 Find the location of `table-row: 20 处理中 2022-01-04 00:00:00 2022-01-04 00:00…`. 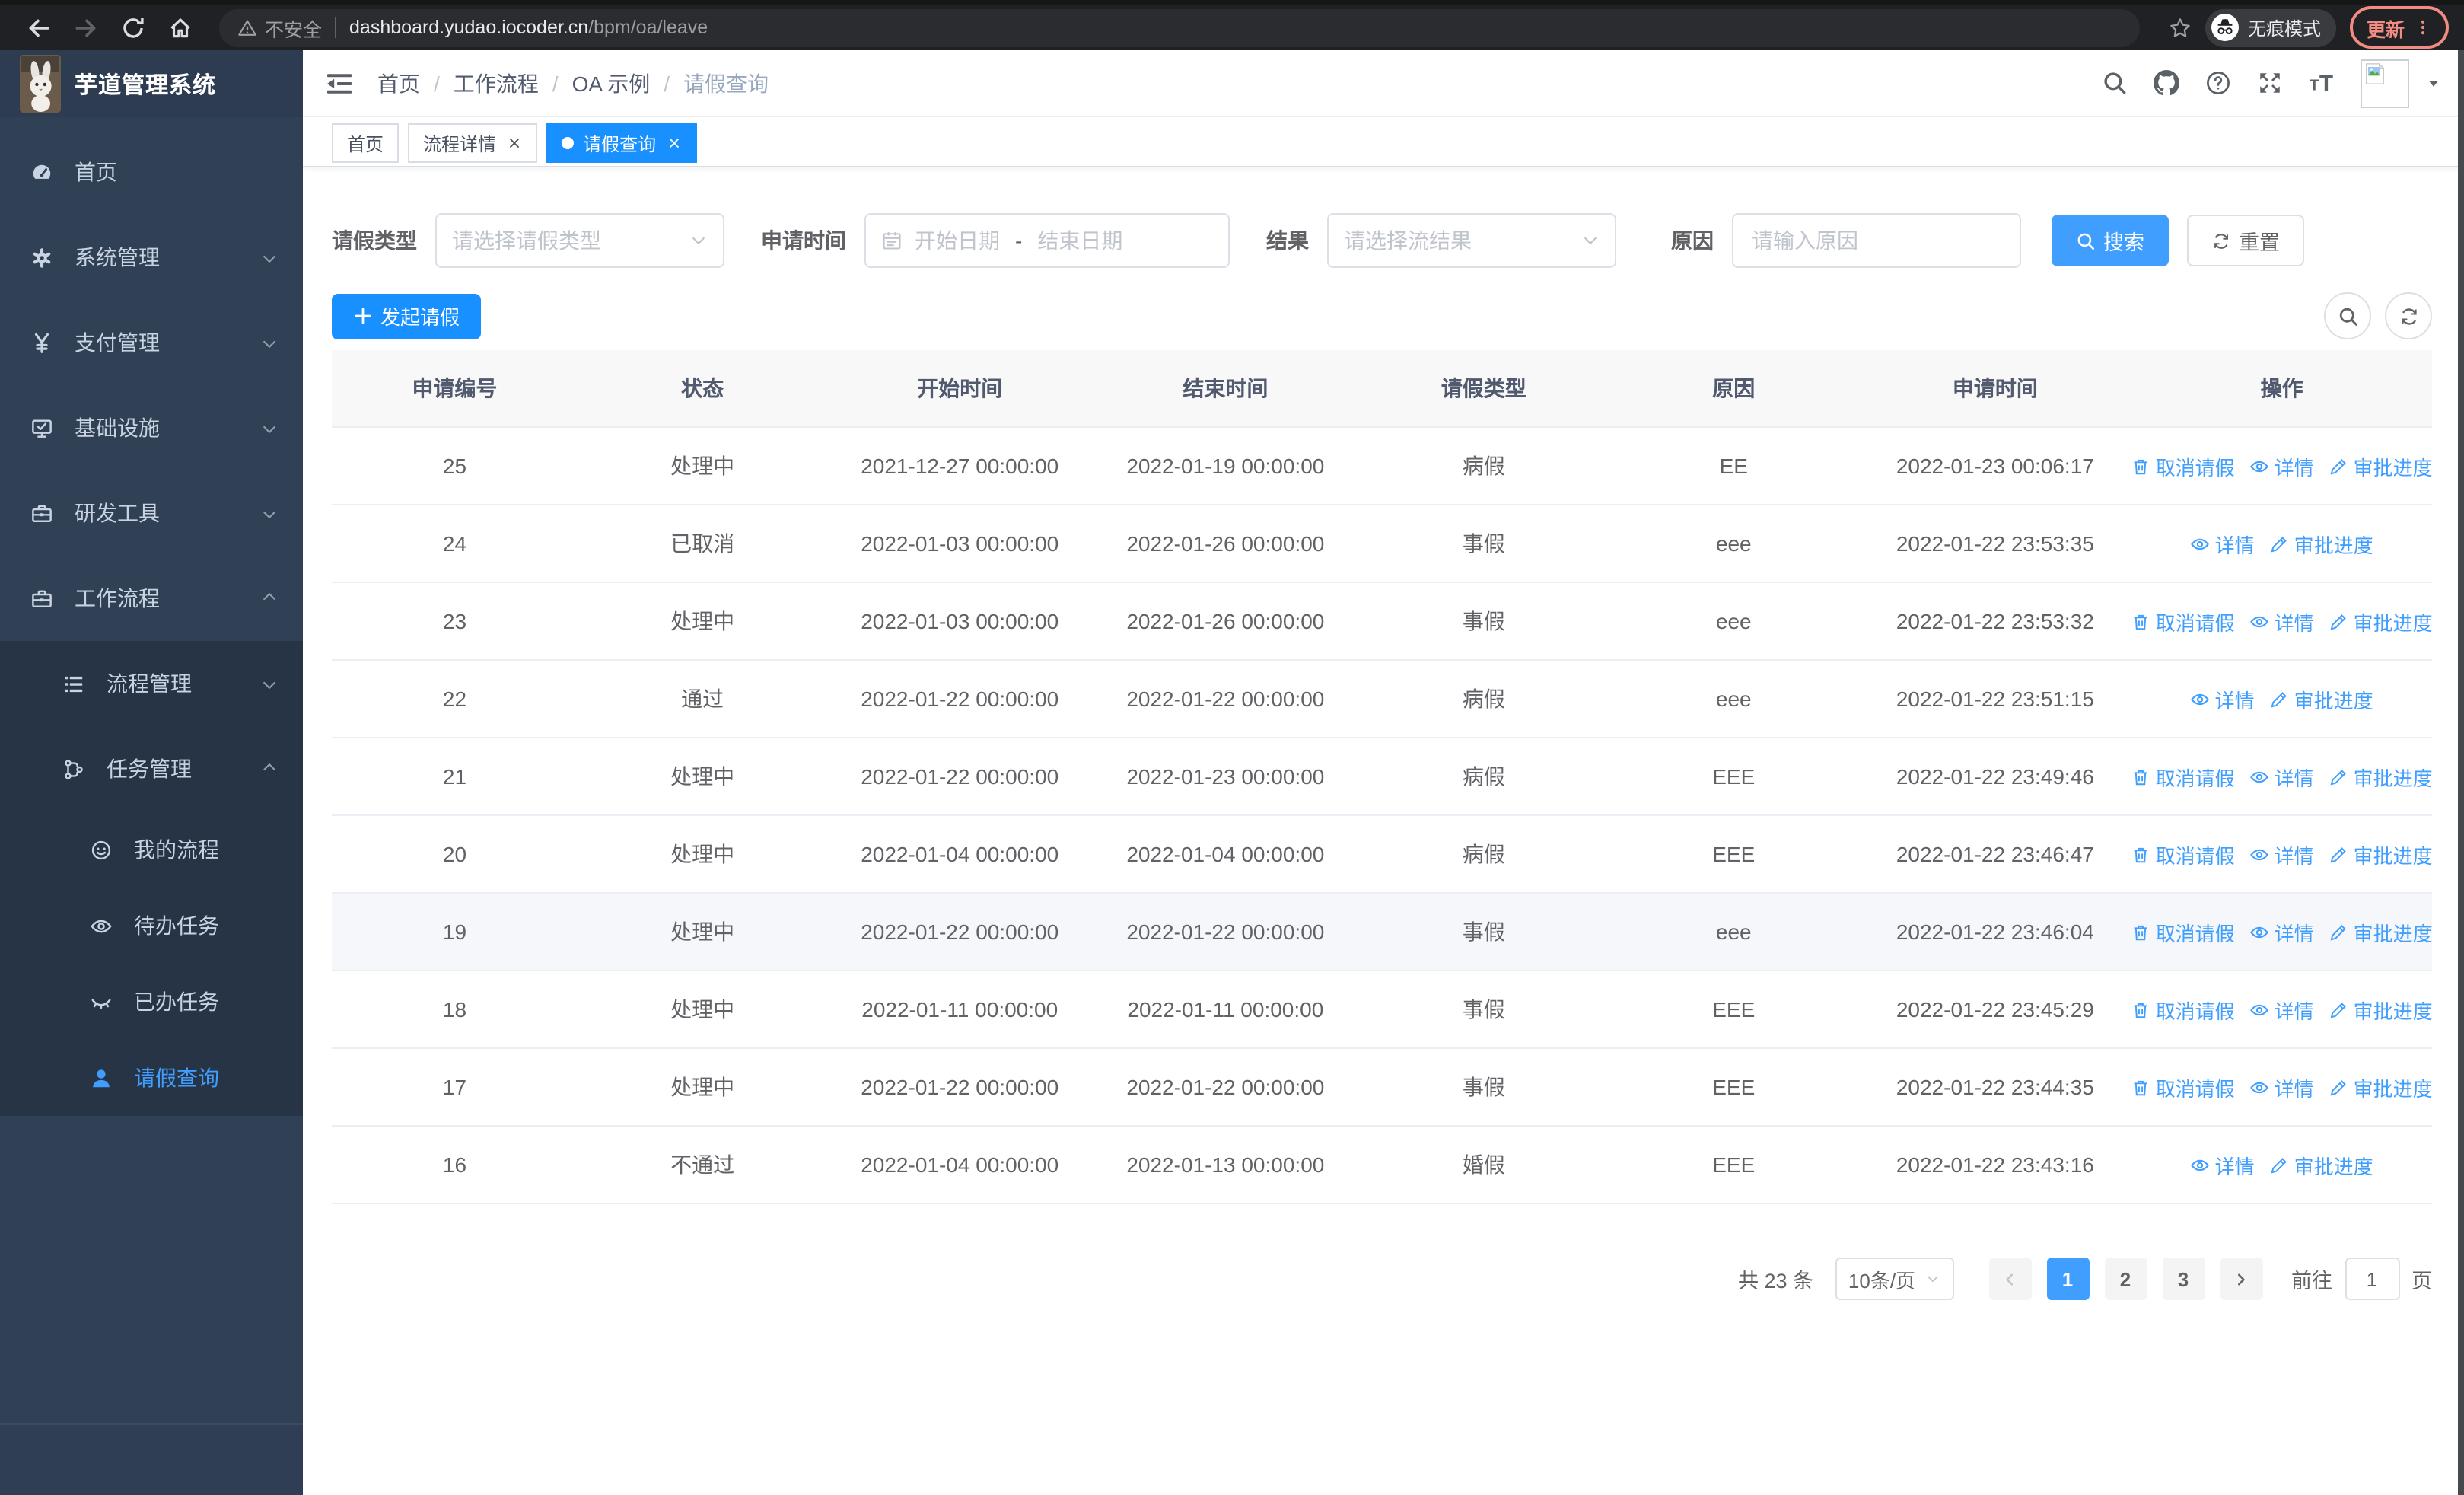

table-row: 20 处理中 2022-01-04 00:00:00 2022-01-04 00:00… is located at coordinates (1382, 854).